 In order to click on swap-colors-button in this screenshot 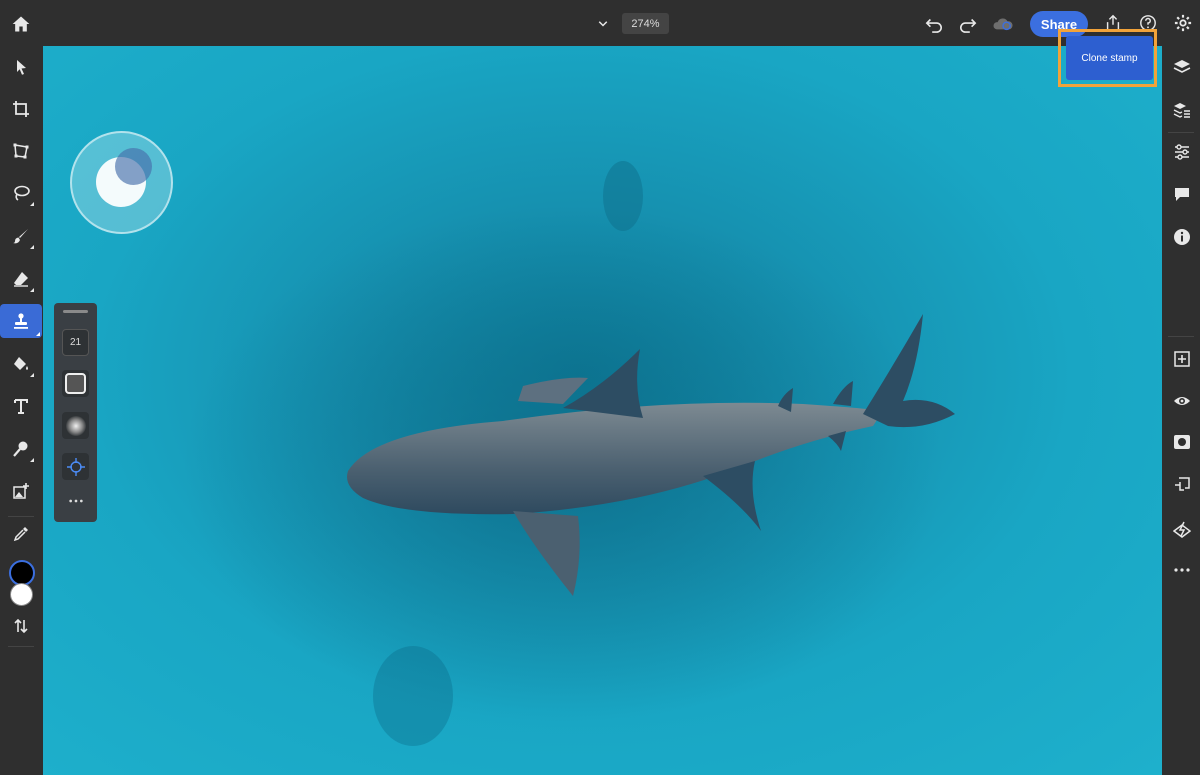, I will do `click(21, 626)`.